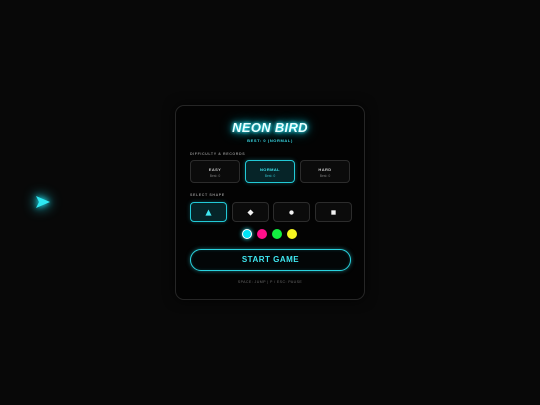  I want to click on color-pink-swatch, so click(262, 234).